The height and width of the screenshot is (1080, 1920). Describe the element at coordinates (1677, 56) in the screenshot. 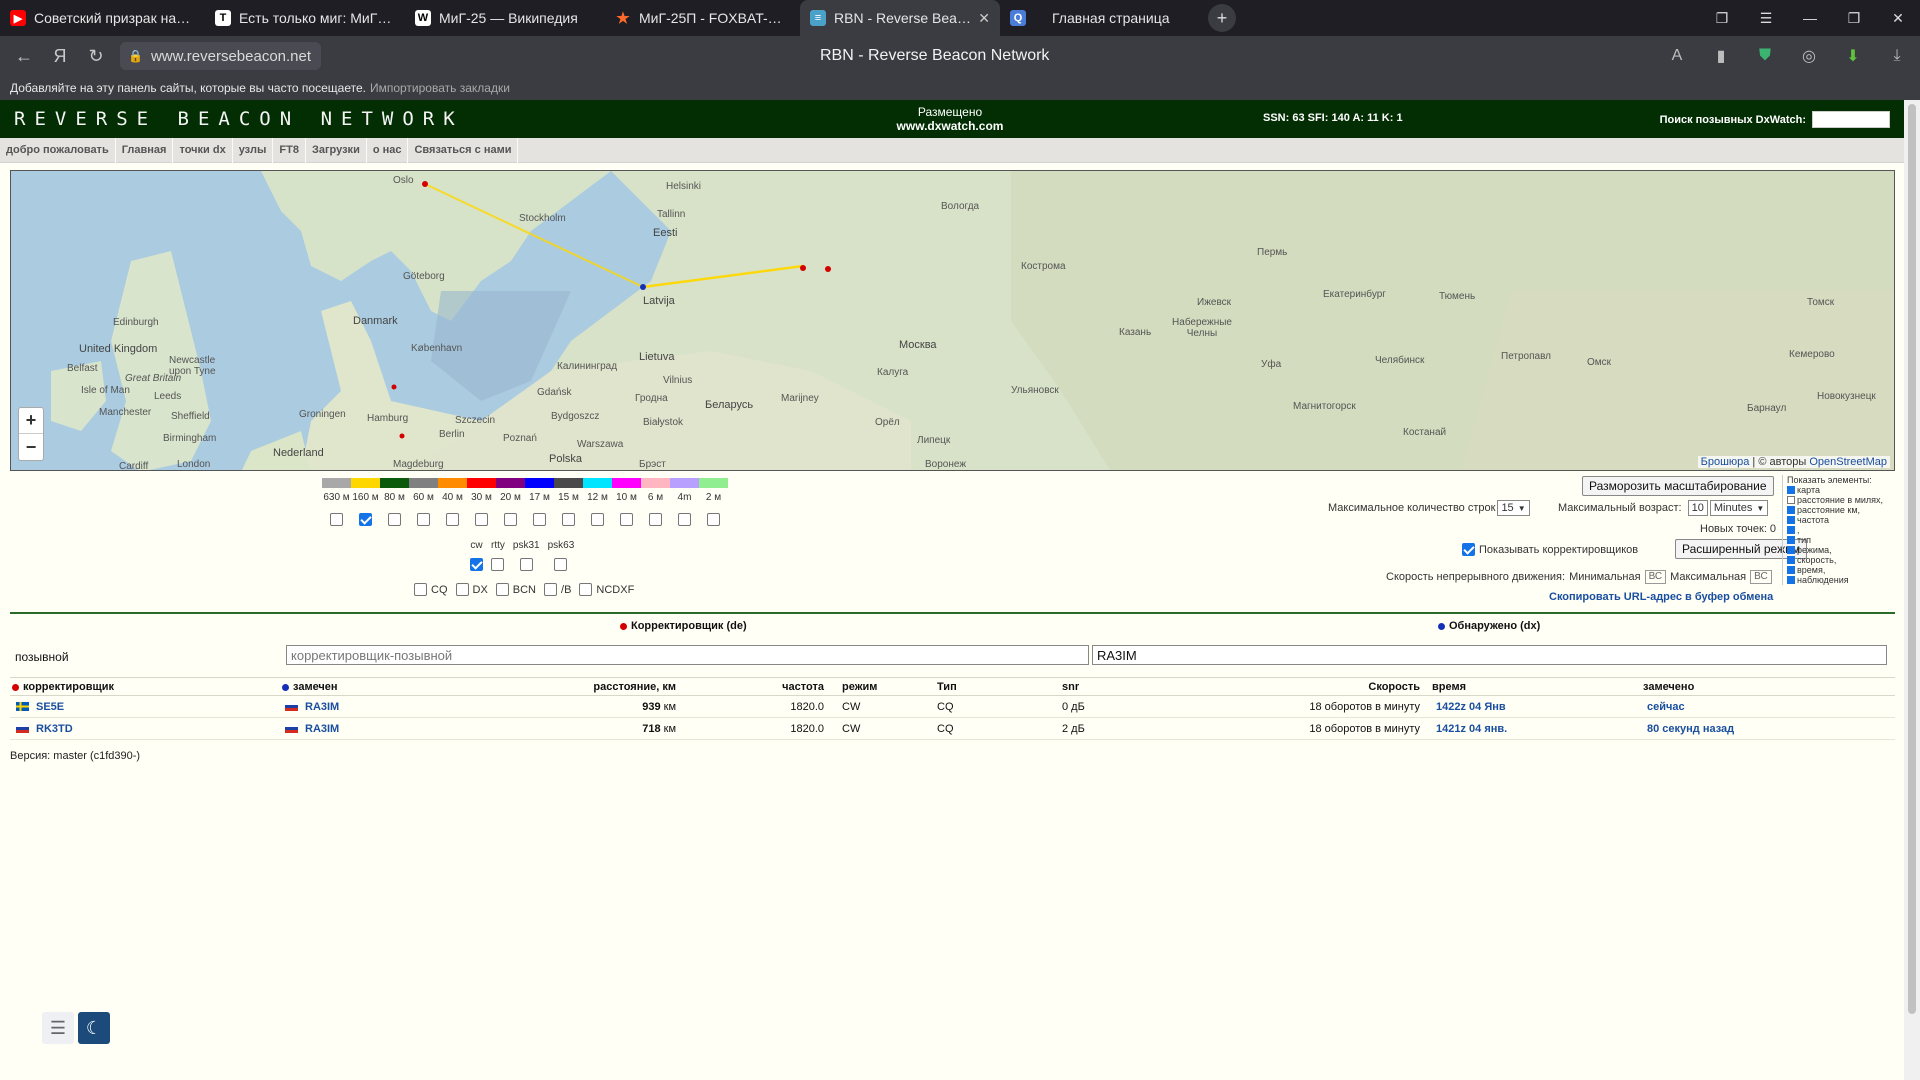

I see `translate-icon: A` at that location.